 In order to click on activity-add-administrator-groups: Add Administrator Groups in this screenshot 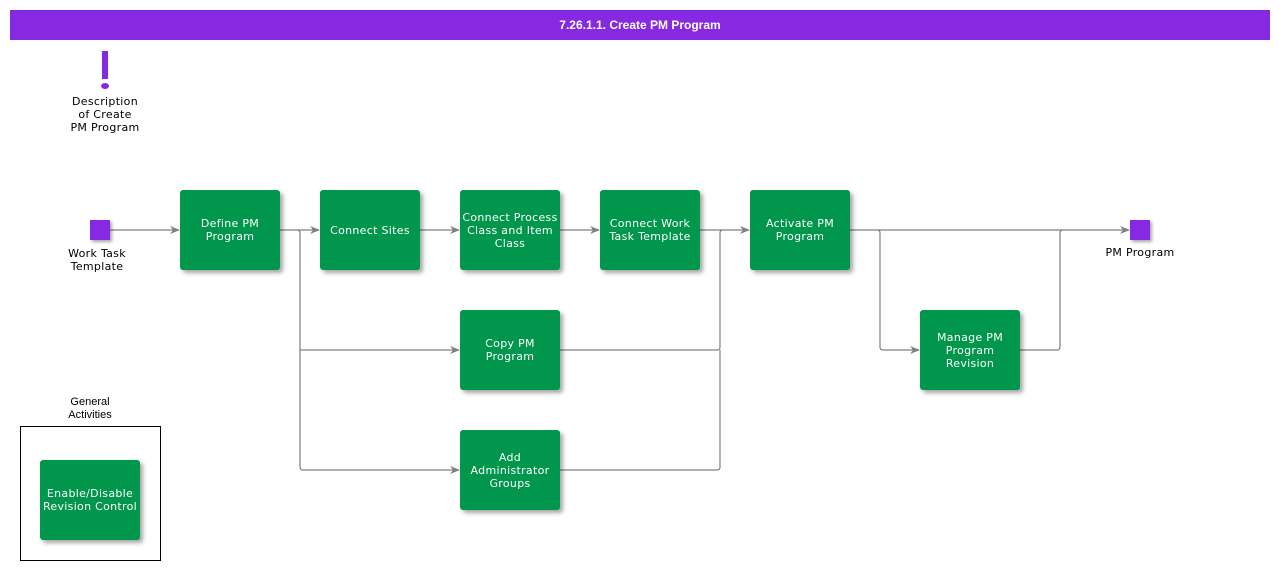, I will do `click(510, 470)`.